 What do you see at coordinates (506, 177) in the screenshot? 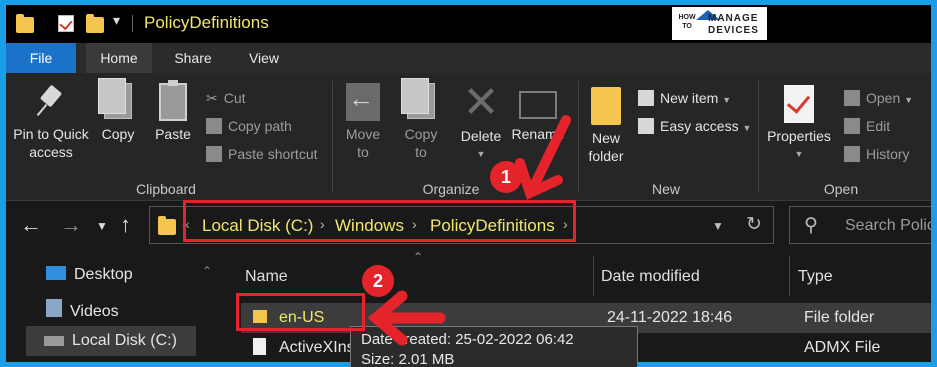
I see `annotation-badge-1: 1` at bounding box center [506, 177].